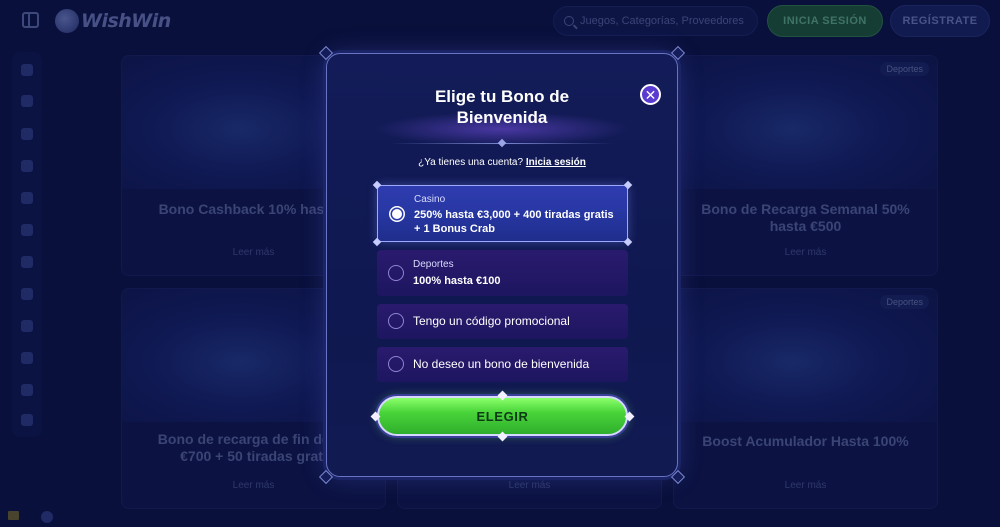  What do you see at coordinates (502, 273) in the screenshot?
I see `bonus-option-sports: Deportes 100% hasta €100` at bounding box center [502, 273].